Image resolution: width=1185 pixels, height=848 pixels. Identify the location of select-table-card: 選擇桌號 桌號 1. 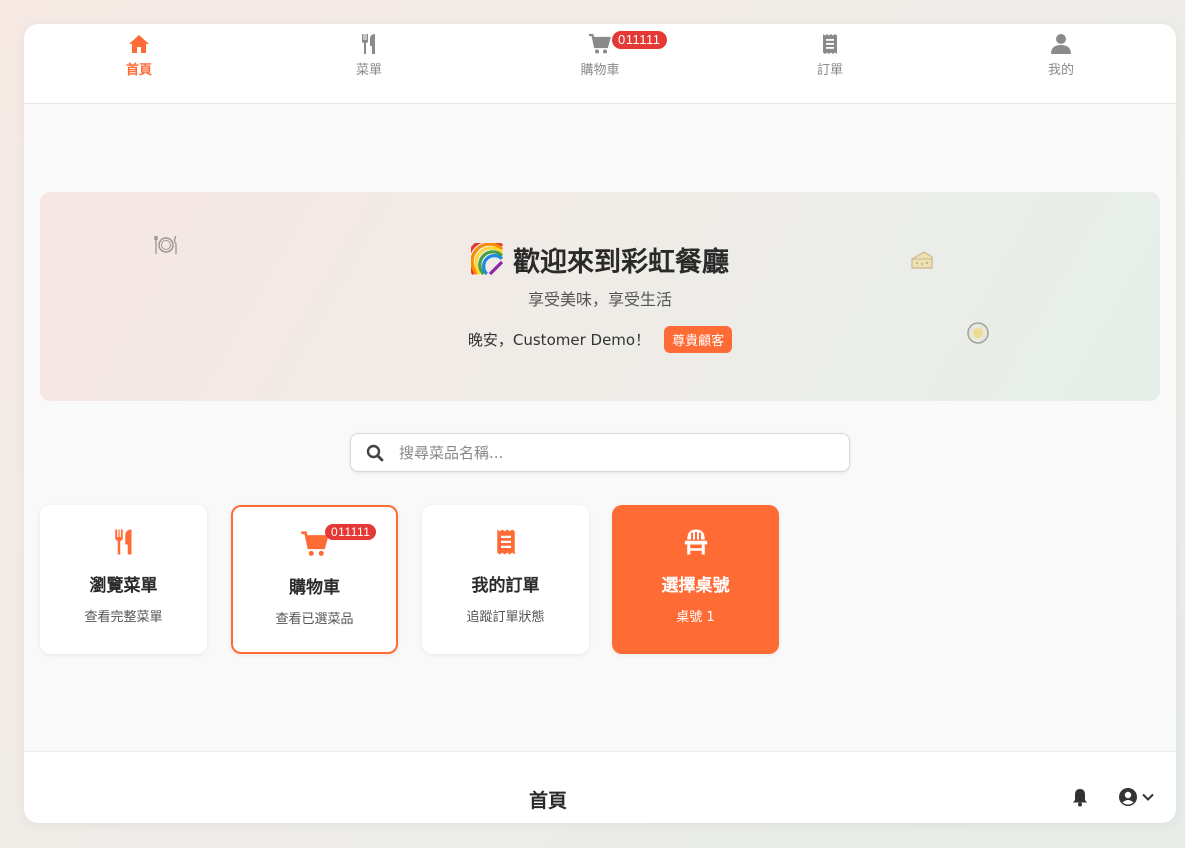
(695, 579).